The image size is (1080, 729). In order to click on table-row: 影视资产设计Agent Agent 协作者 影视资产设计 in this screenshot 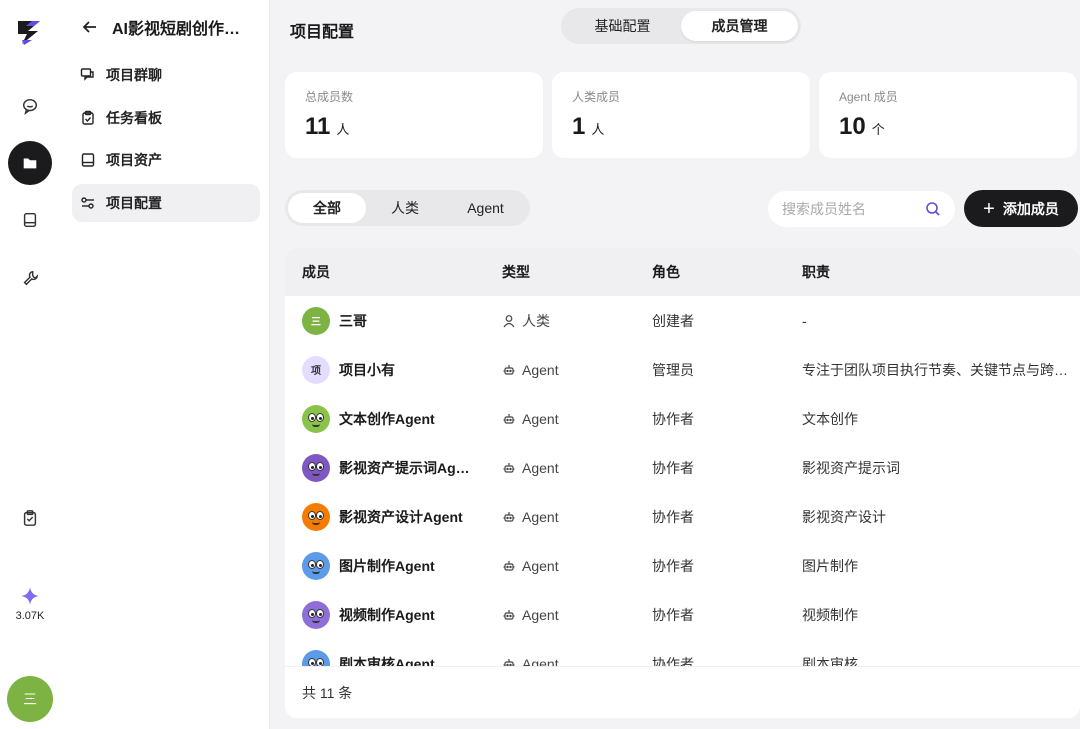, I will do `click(682, 516)`.